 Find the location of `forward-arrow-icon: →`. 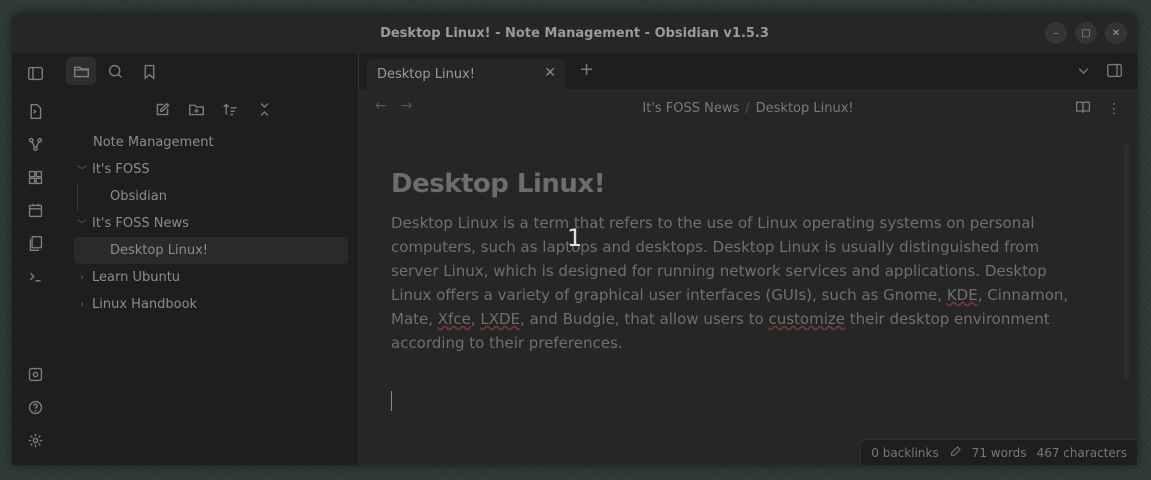

forward-arrow-icon: → is located at coordinates (407, 106).